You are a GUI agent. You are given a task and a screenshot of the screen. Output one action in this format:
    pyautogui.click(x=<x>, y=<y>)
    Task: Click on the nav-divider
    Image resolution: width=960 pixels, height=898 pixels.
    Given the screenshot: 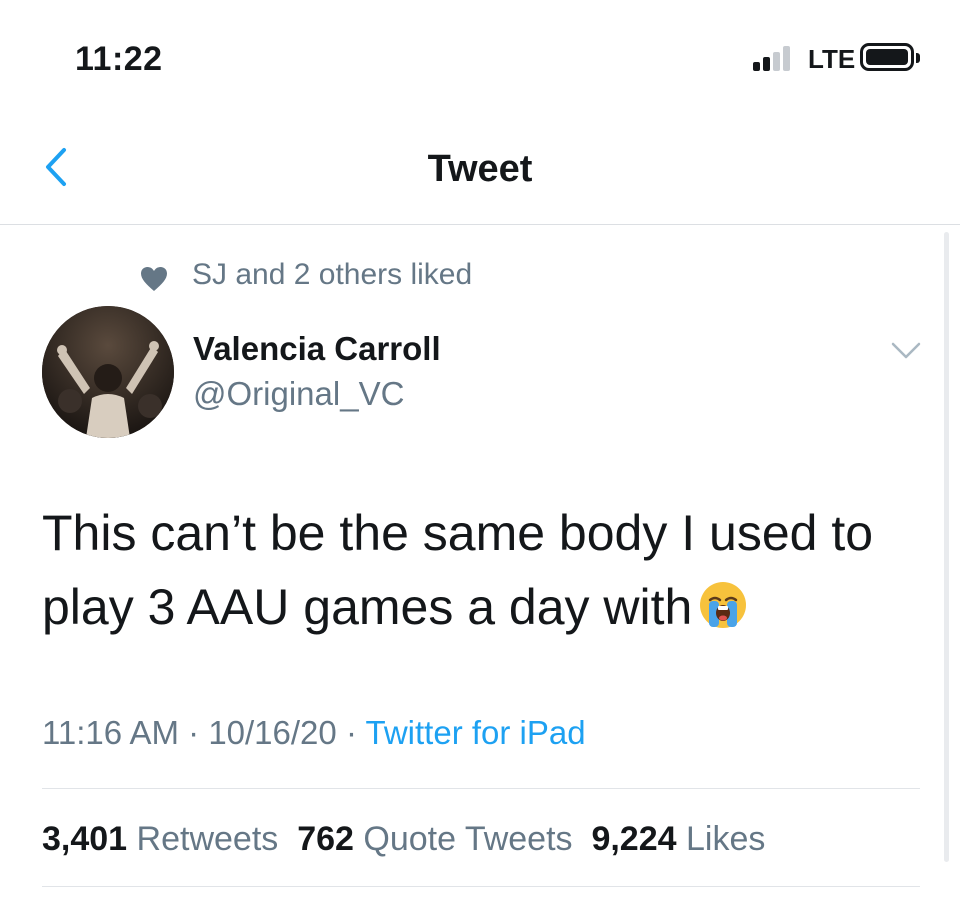 What is the action you would take?
    pyautogui.click(x=480, y=224)
    